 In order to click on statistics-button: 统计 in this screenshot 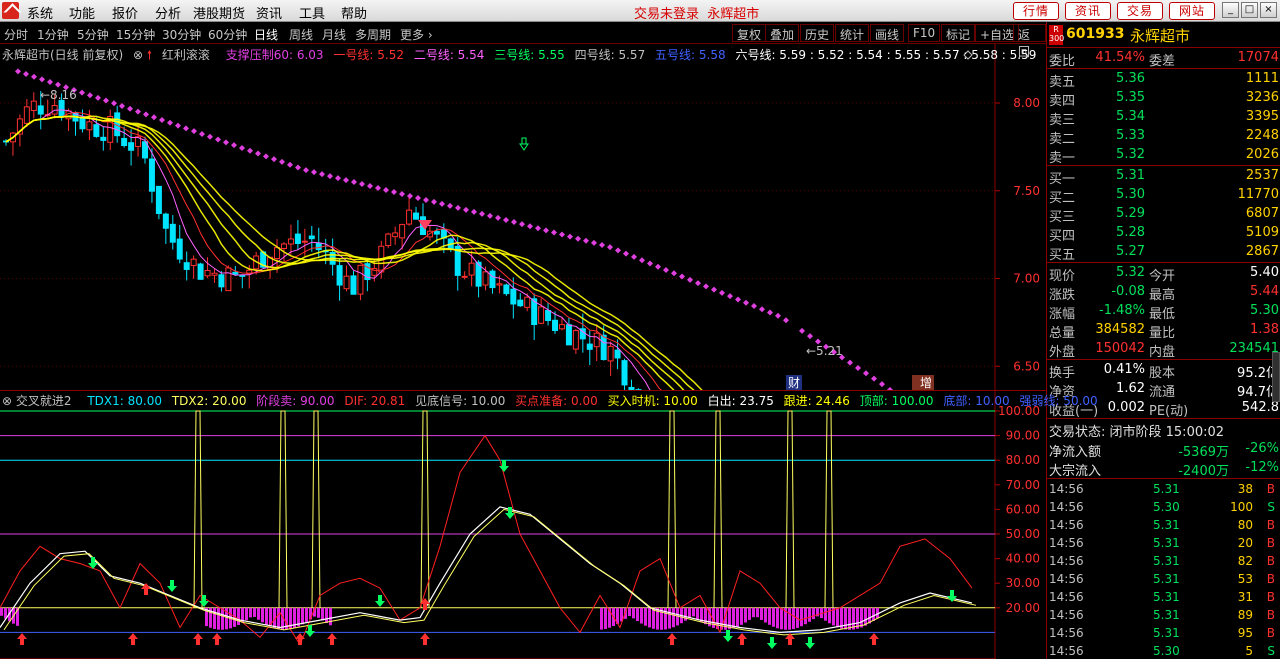, I will do `click(852, 33)`.